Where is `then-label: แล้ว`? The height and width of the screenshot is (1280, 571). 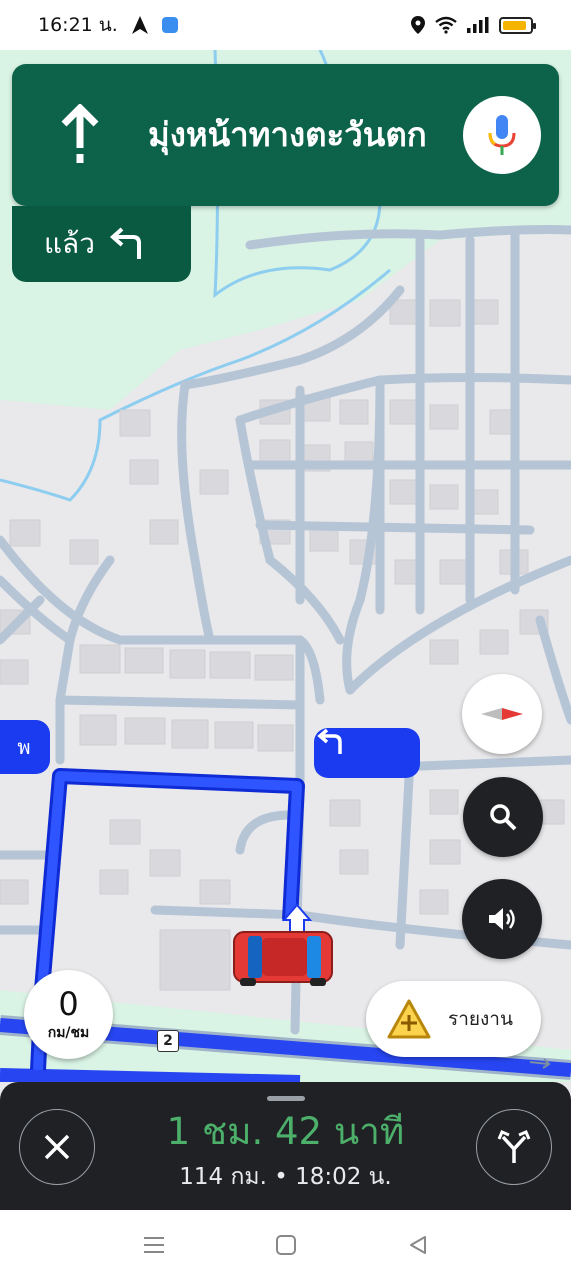
then-label: แล้ว is located at coordinates (69, 243).